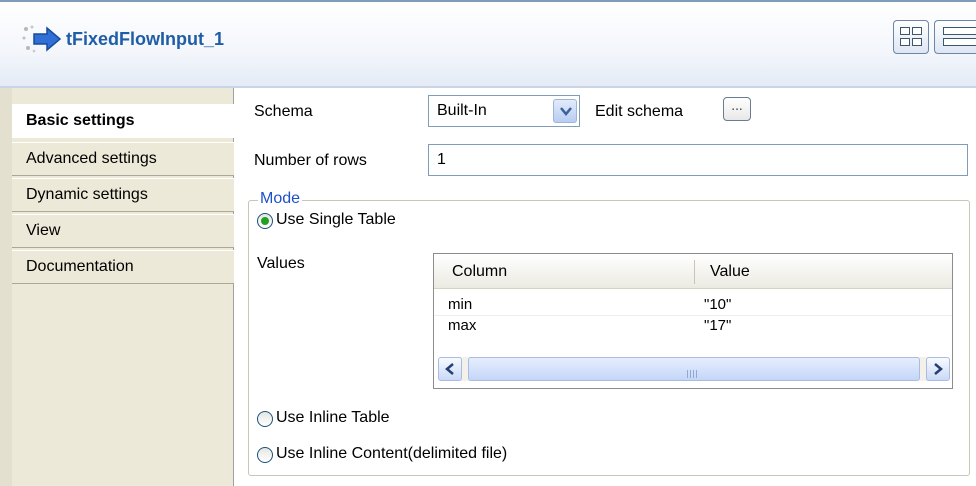 Image resolution: width=976 pixels, height=486 pixels. What do you see at coordinates (6, 287) in the screenshot?
I see `sidebar-edge` at bounding box center [6, 287].